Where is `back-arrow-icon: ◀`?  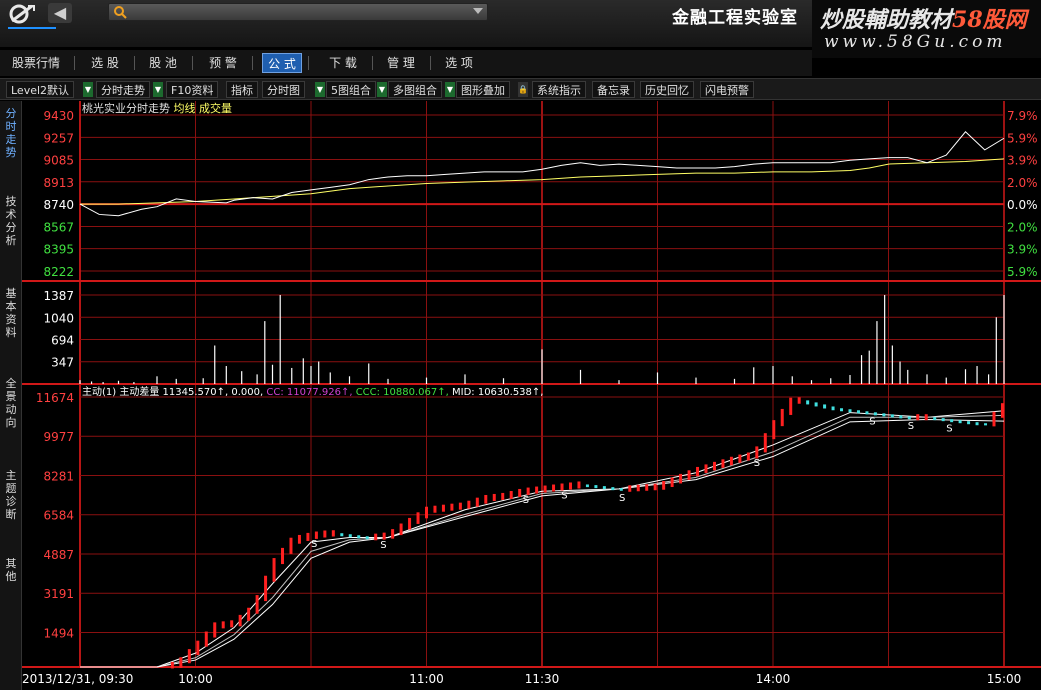 back-arrow-icon: ◀ is located at coordinates (60, 13).